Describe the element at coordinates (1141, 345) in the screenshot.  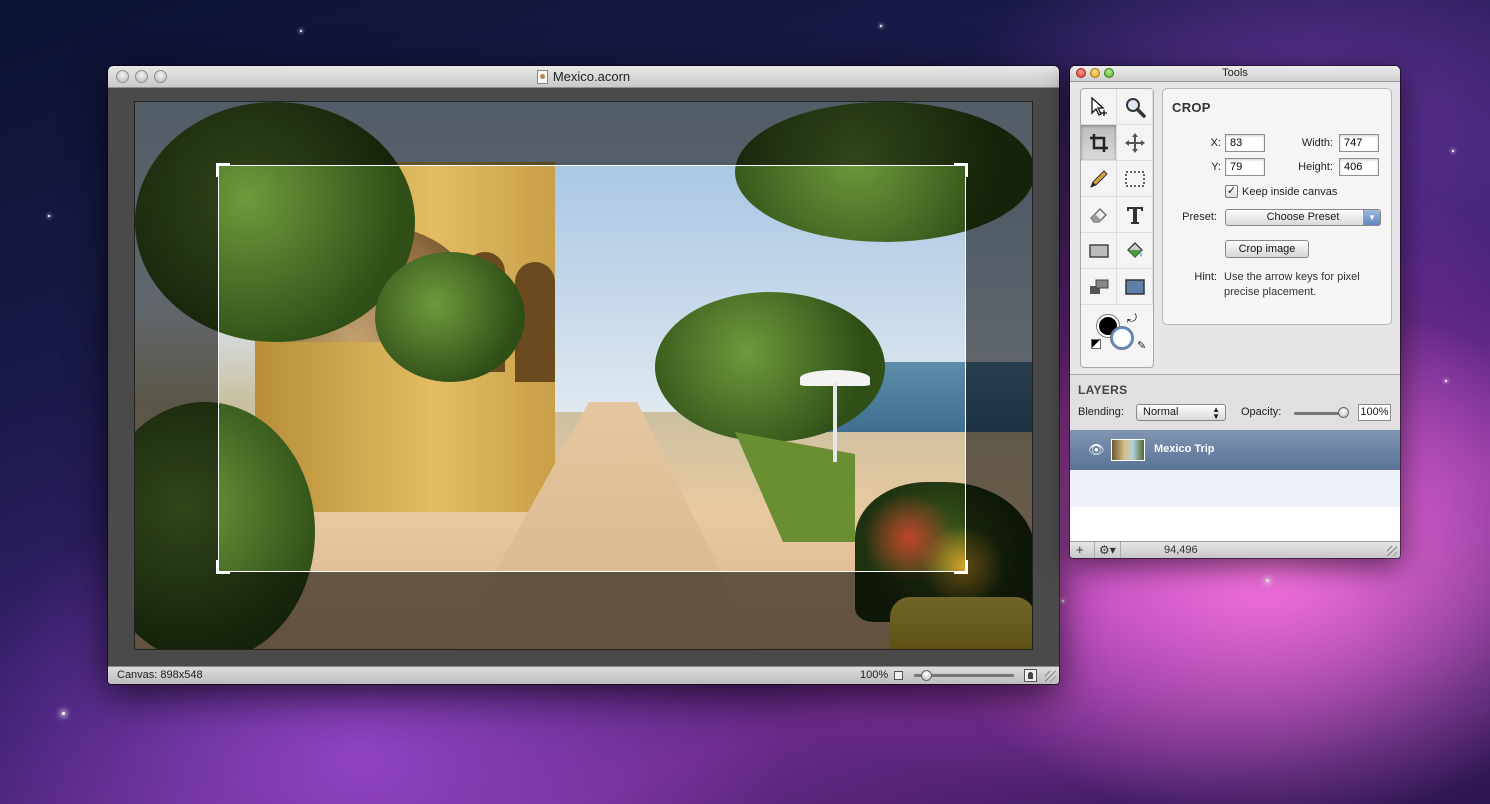
I see `eyedropper-icon: ✎` at that location.